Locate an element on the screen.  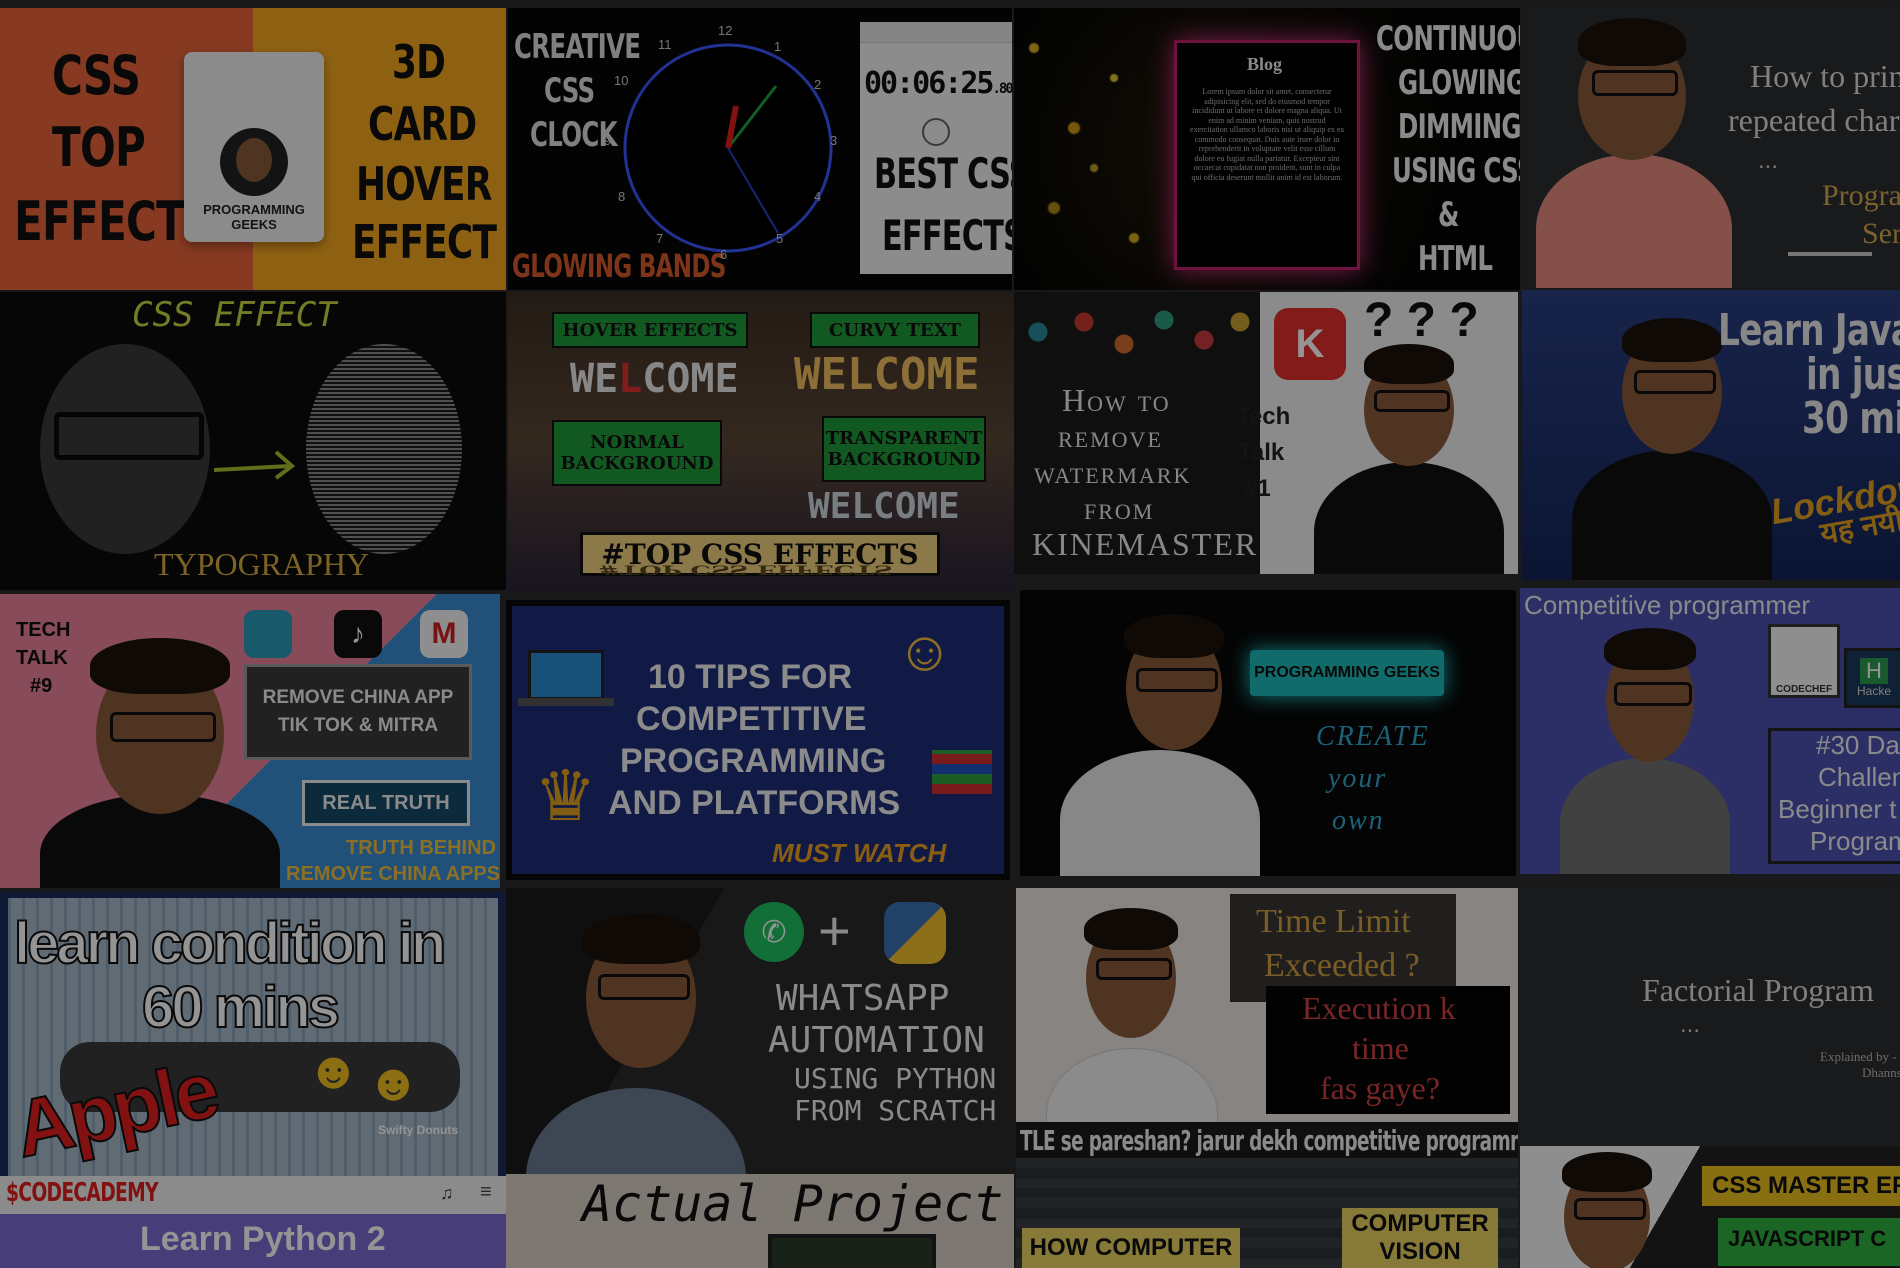
execution-line-3: fas gaye? is located at coordinates (1380, 1088).